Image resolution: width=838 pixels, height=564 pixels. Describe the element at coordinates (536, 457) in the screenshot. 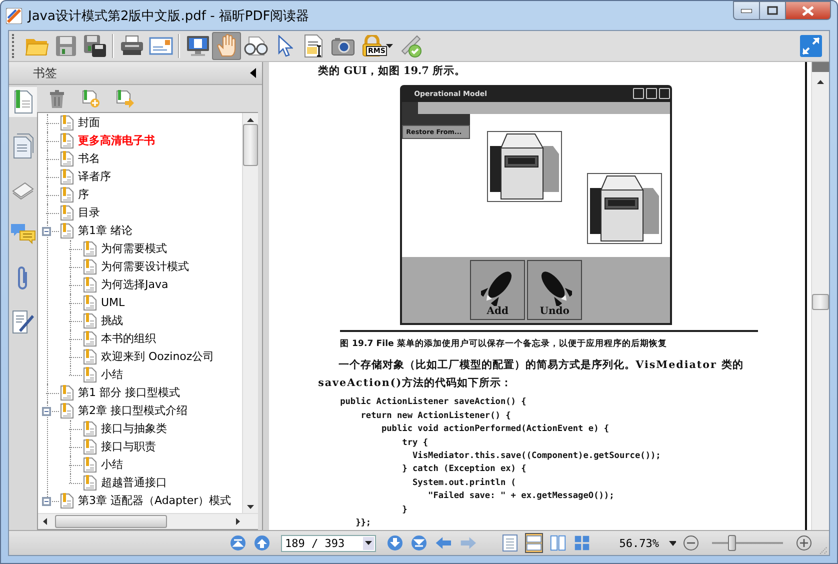

I see `code-line: VisMediator.this.save((Component)e.getSource());` at that location.